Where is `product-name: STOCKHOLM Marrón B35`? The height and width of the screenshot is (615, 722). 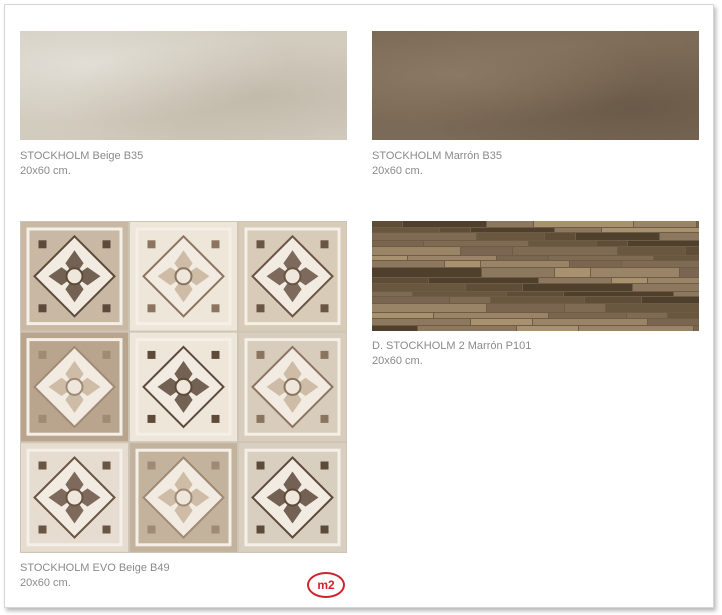 product-name: STOCKHOLM Marrón B35 is located at coordinates (437, 156).